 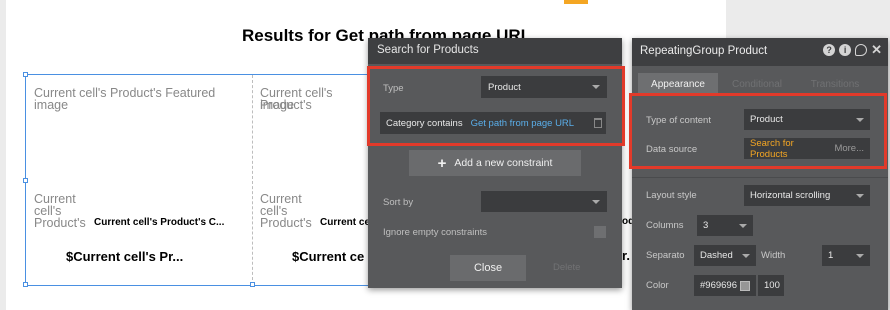 What do you see at coordinates (704, 51) in the screenshot?
I see `property-panel-title: RepeatingGroup Product` at bounding box center [704, 51].